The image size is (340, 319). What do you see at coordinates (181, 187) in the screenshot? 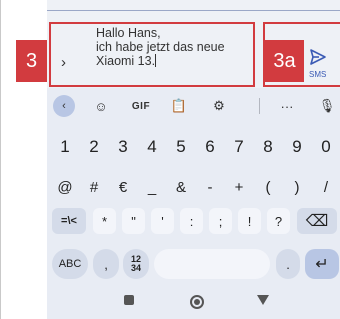
I see `key-ampersand: &` at bounding box center [181, 187].